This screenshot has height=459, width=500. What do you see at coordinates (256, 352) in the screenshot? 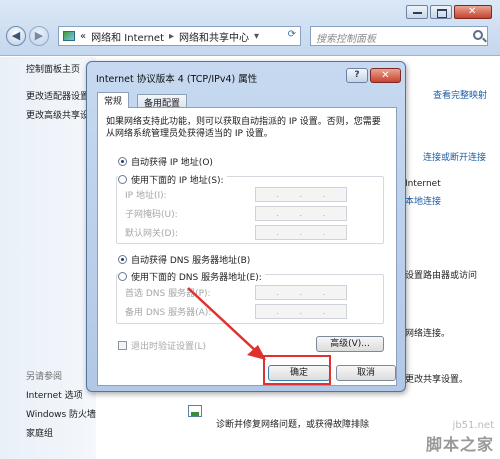
I see `arrow-head` at bounding box center [256, 352].